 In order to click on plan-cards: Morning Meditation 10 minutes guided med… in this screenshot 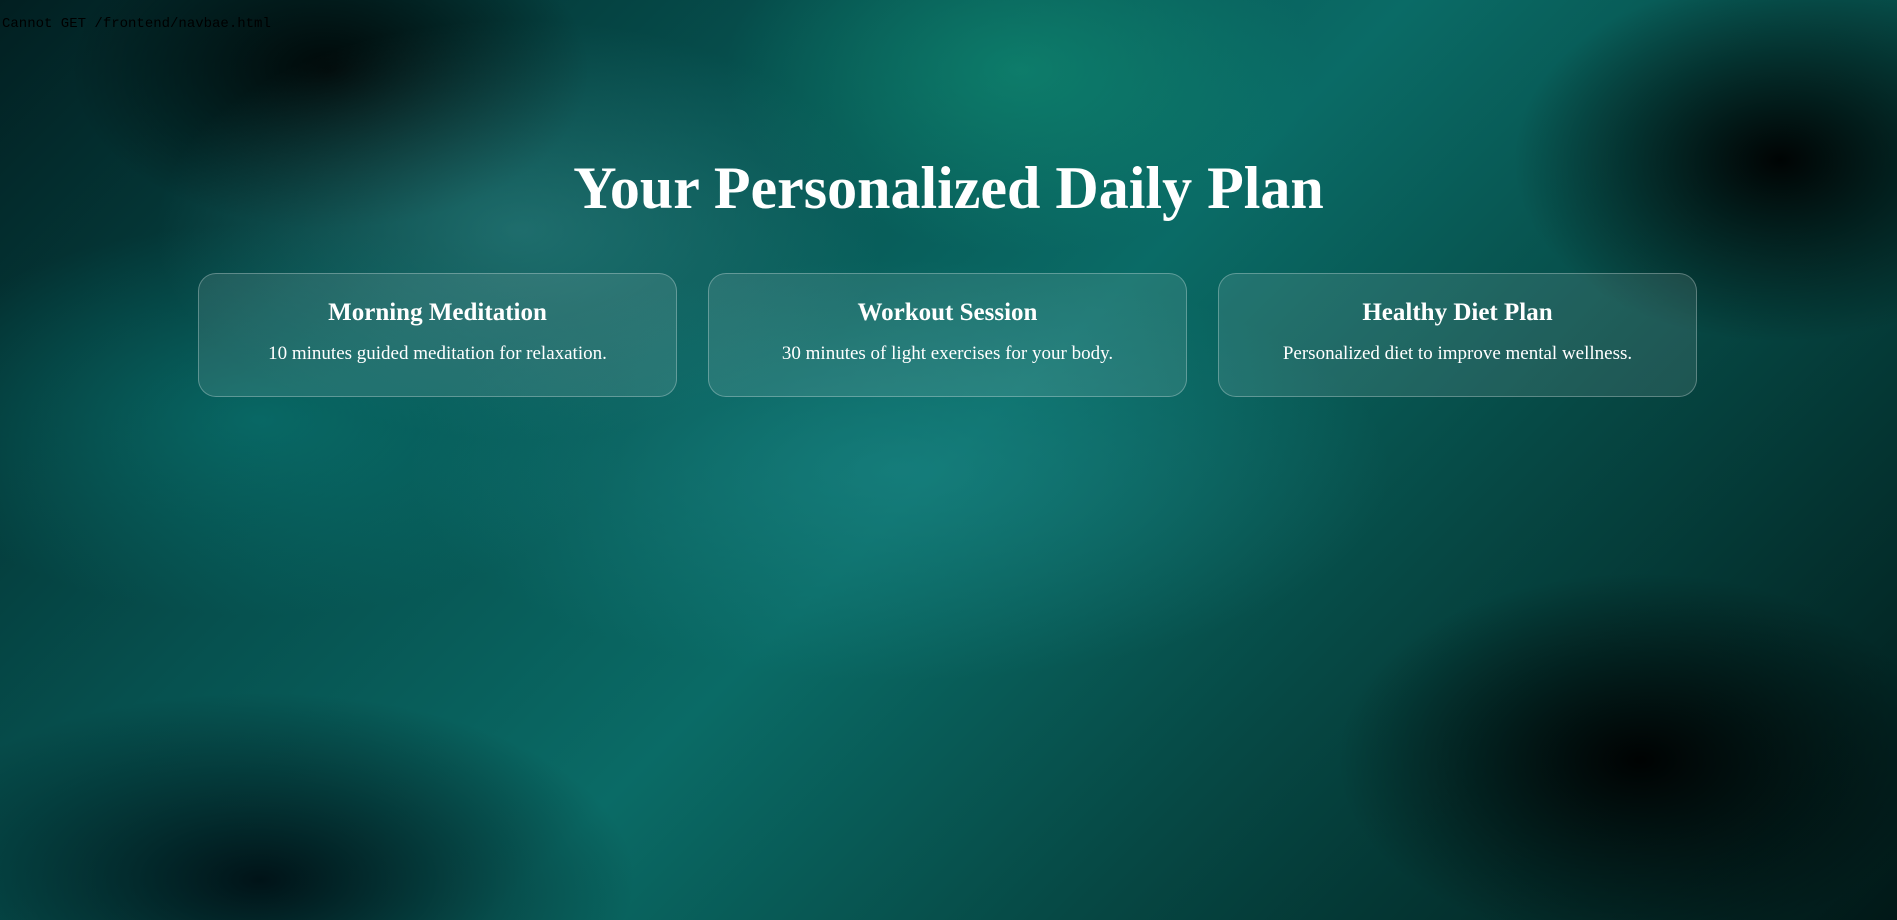, I will do `click(947, 335)`.